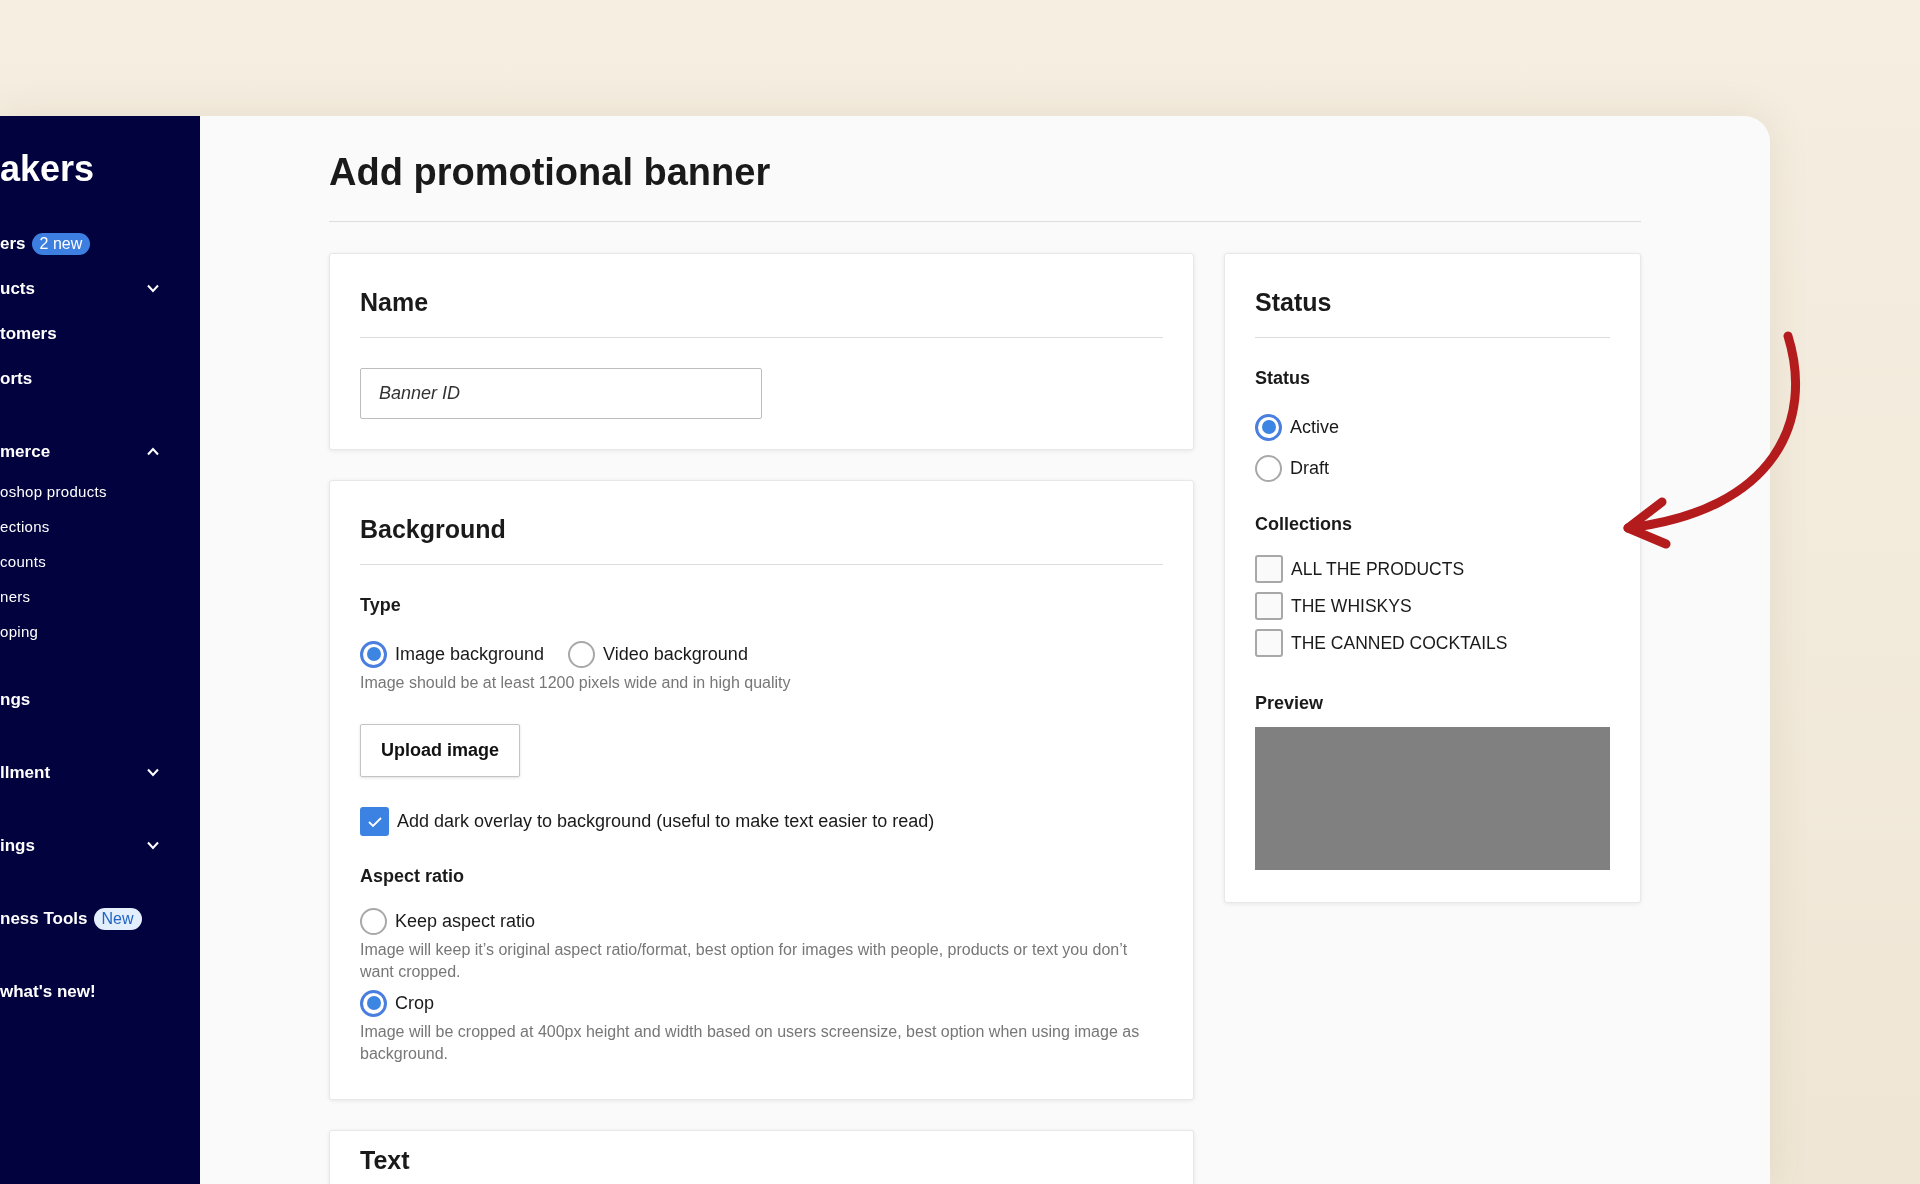  I want to click on checkbox-label: ALL THE PRODUCTS, so click(1378, 569).